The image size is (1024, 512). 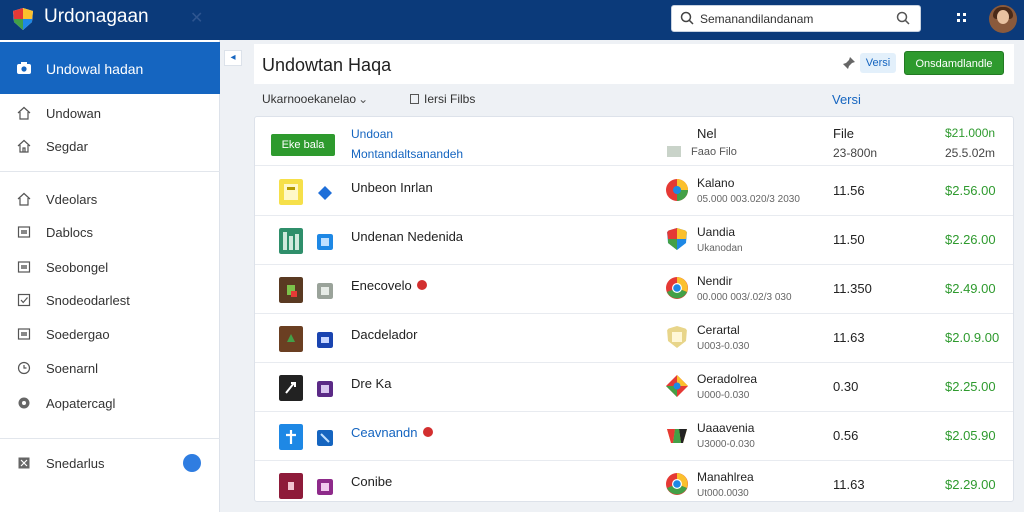 I want to click on publisher-detail: U000-0.030, so click(x=723, y=395).